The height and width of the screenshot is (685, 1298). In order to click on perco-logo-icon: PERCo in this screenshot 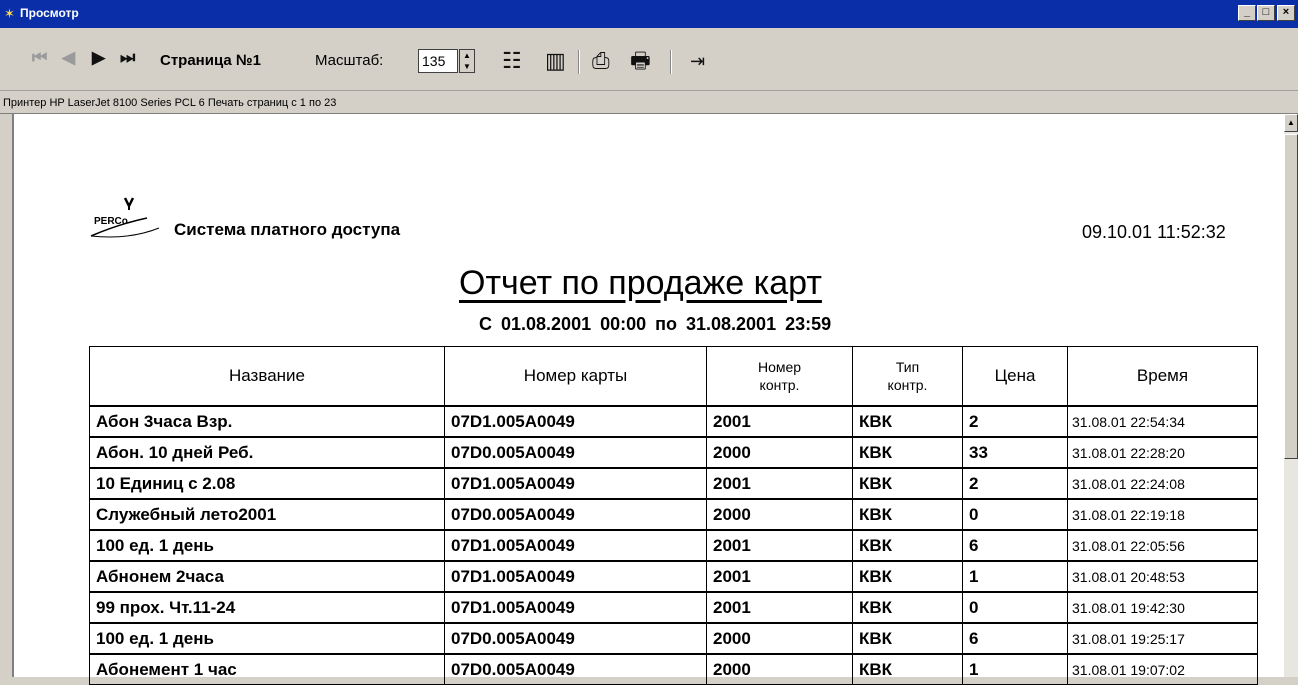, I will do `click(125, 217)`.